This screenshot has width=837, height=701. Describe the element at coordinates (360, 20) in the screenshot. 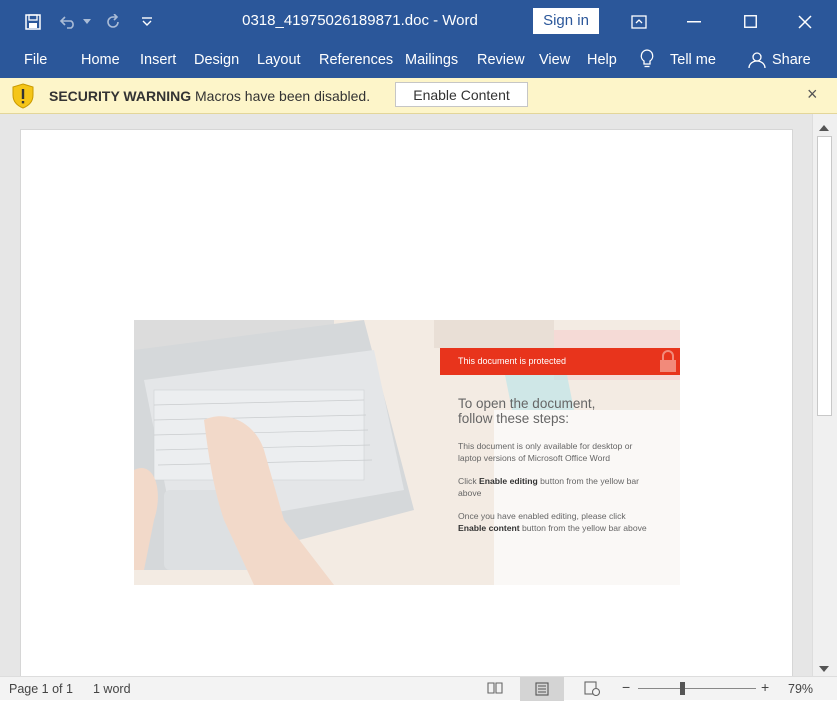

I see `document-title: 0318_41975026189871.doc - Word` at that location.